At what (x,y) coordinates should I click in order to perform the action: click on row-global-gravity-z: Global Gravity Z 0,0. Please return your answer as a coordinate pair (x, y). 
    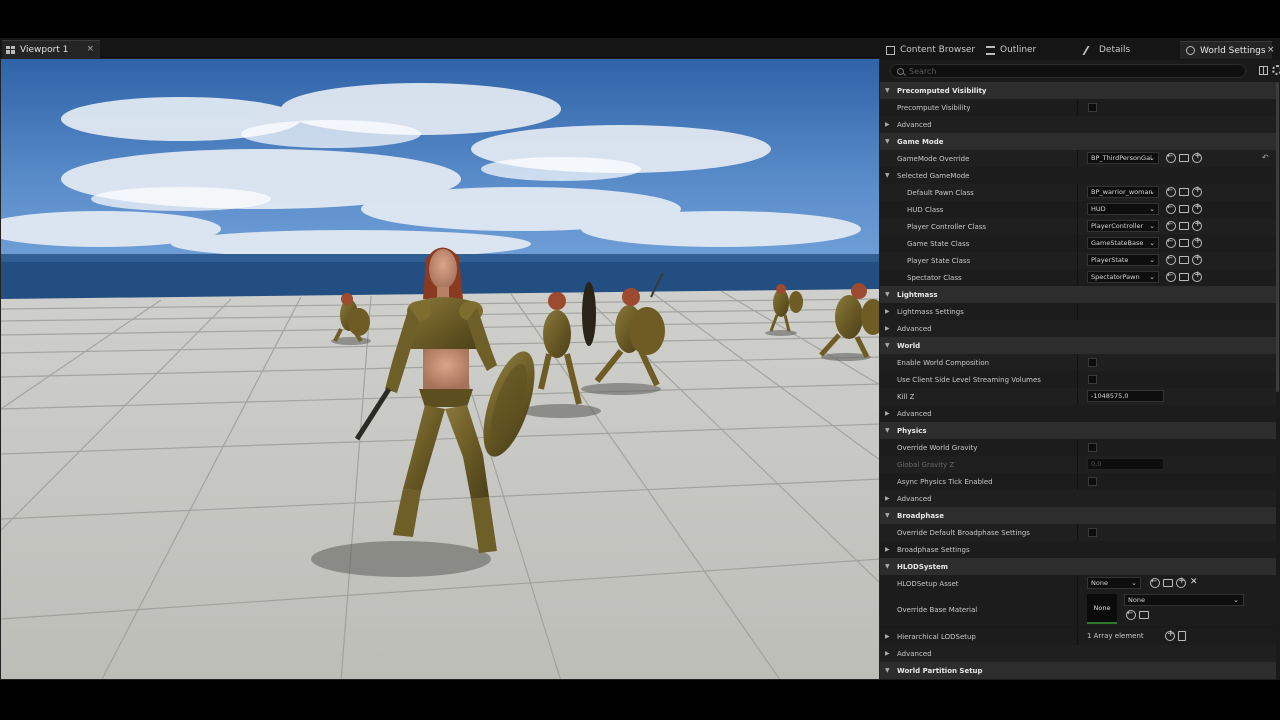
    Looking at the image, I should click on (1078, 464).